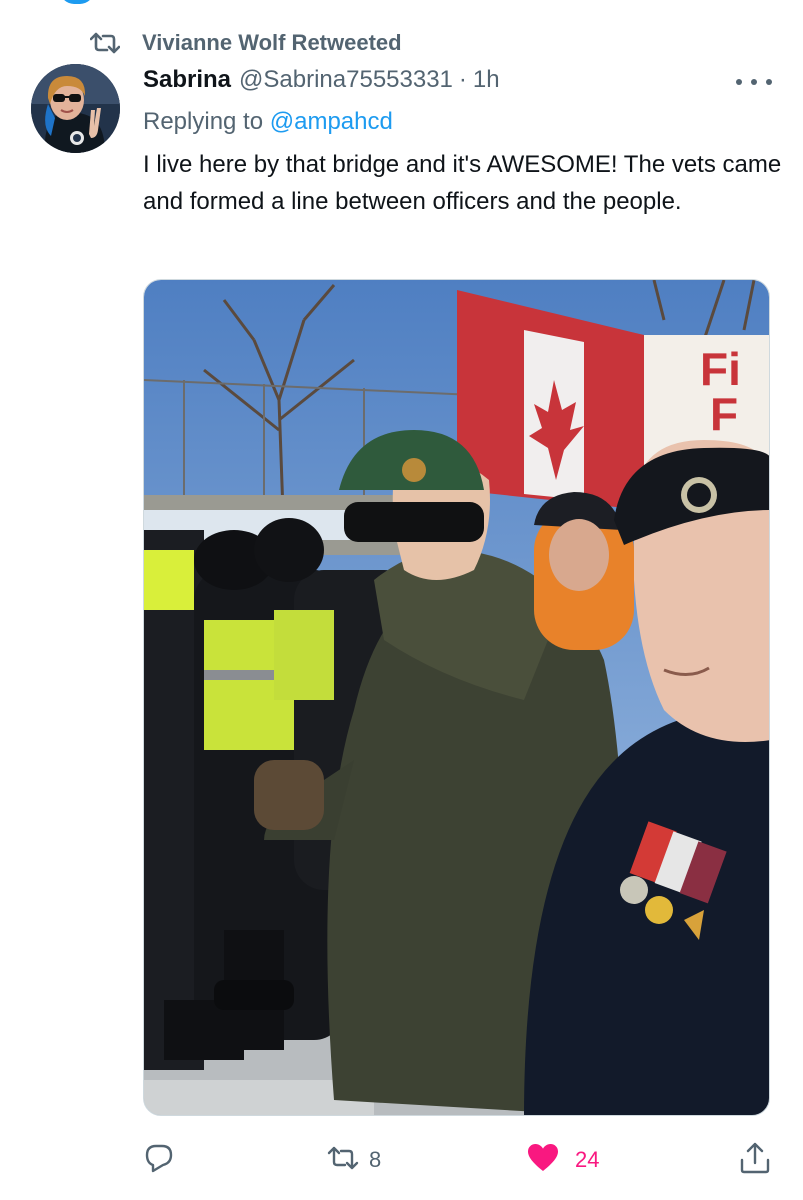  What do you see at coordinates (77, 2) in the screenshot?
I see `previous-item-edge` at bounding box center [77, 2].